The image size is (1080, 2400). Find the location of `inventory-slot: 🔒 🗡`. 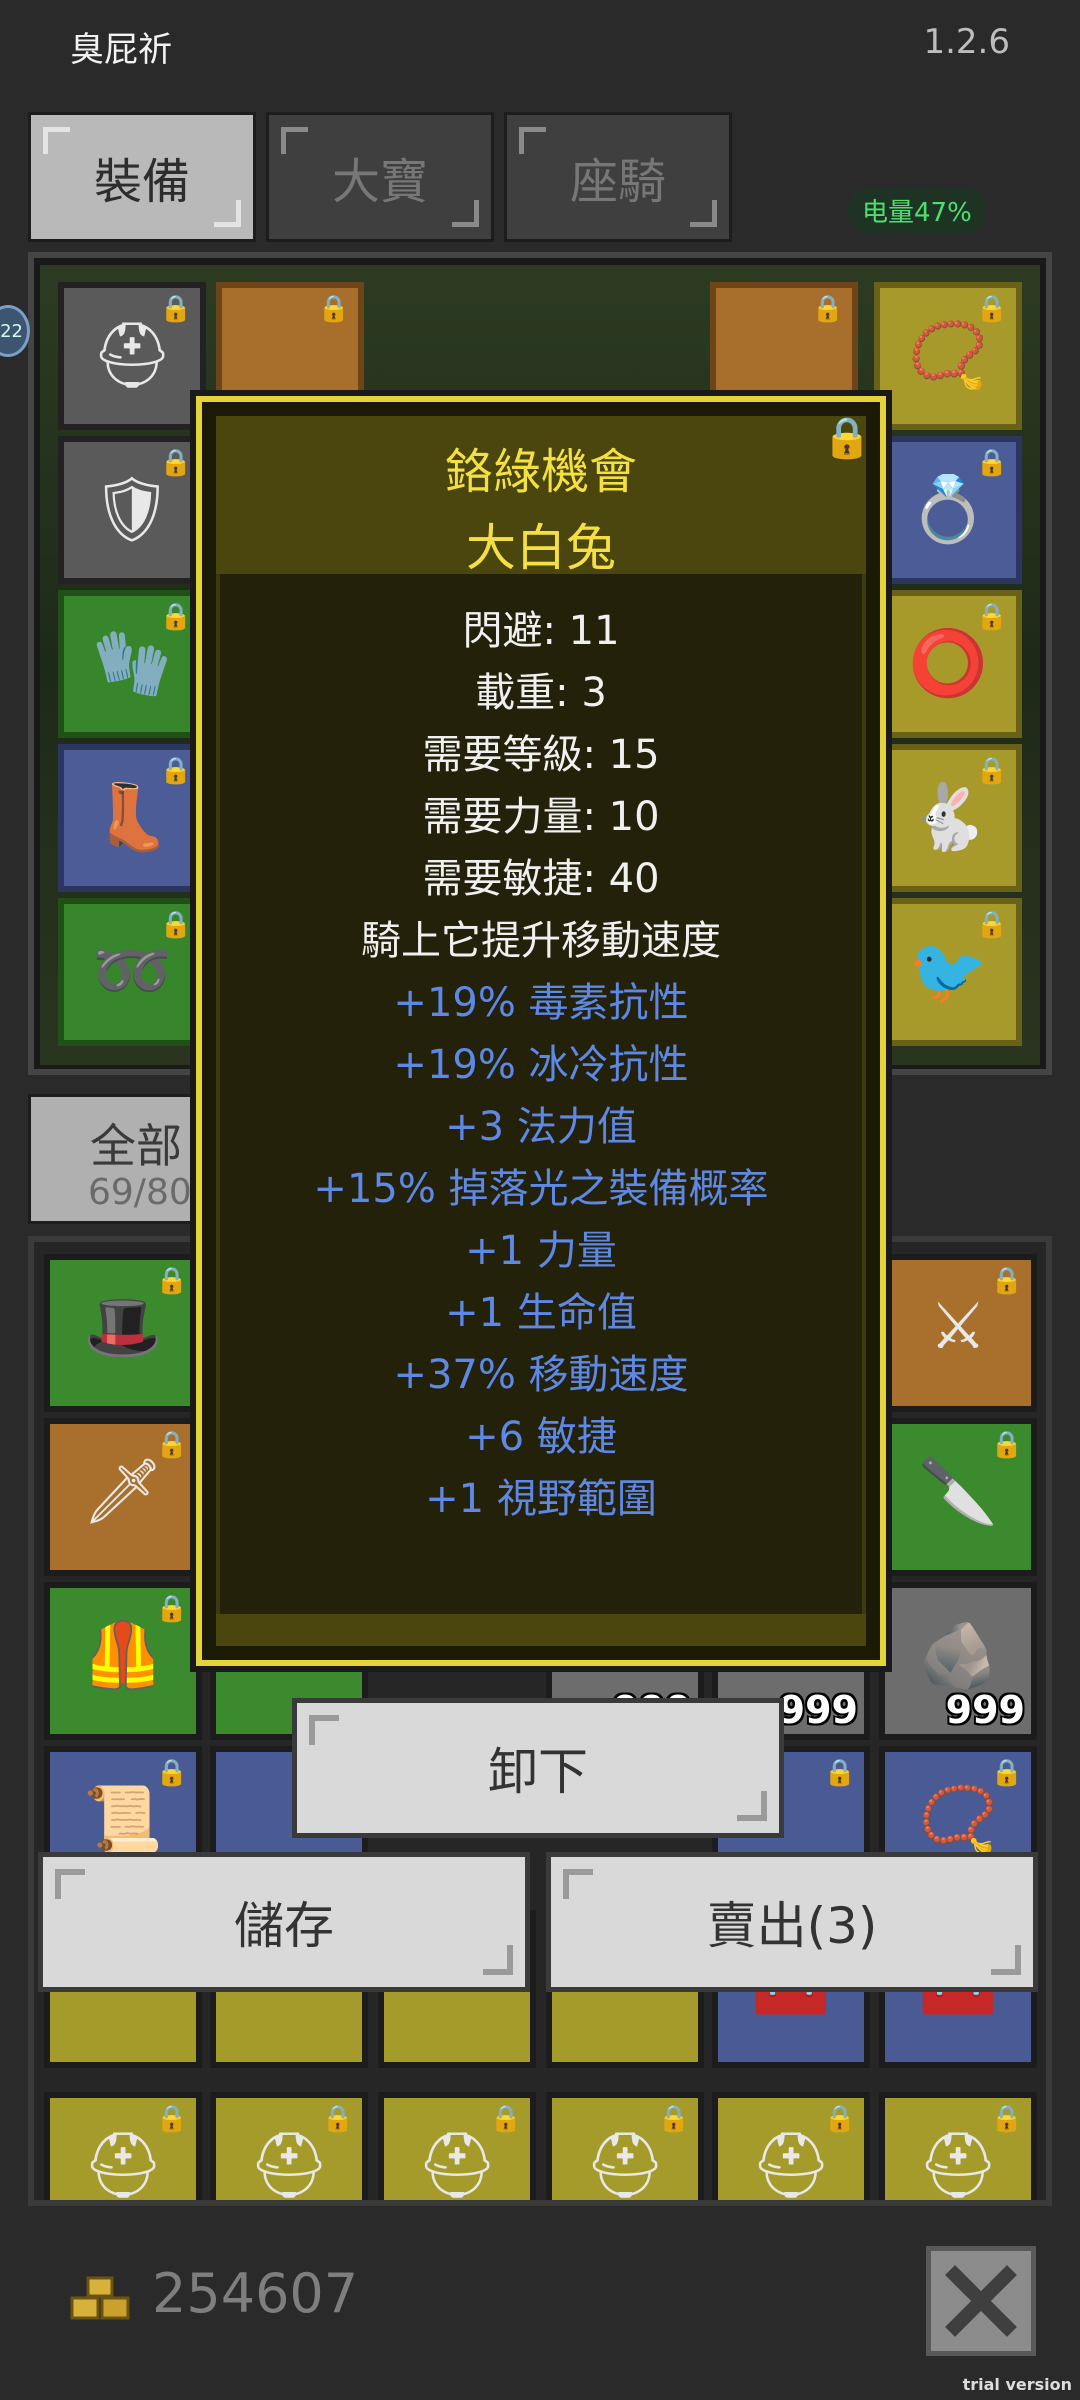

inventory-slot: 🔒 🗡 is located at coordinates (123, 1497).